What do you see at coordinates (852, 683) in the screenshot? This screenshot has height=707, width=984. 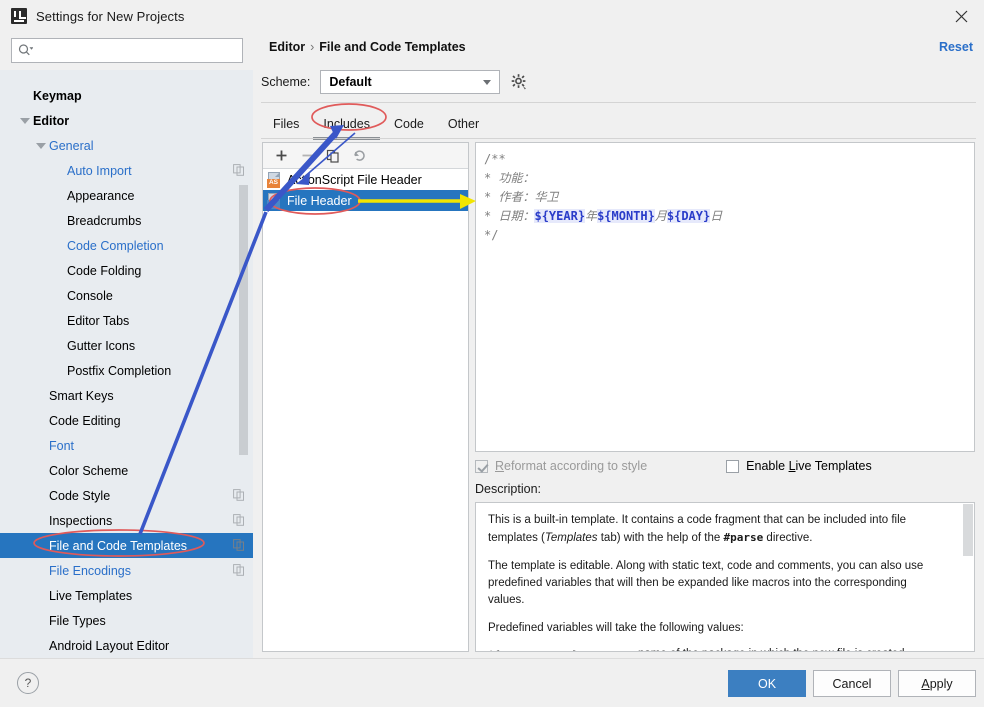 I see `cancel-button: Cancel` at bounding box center [852, 683].